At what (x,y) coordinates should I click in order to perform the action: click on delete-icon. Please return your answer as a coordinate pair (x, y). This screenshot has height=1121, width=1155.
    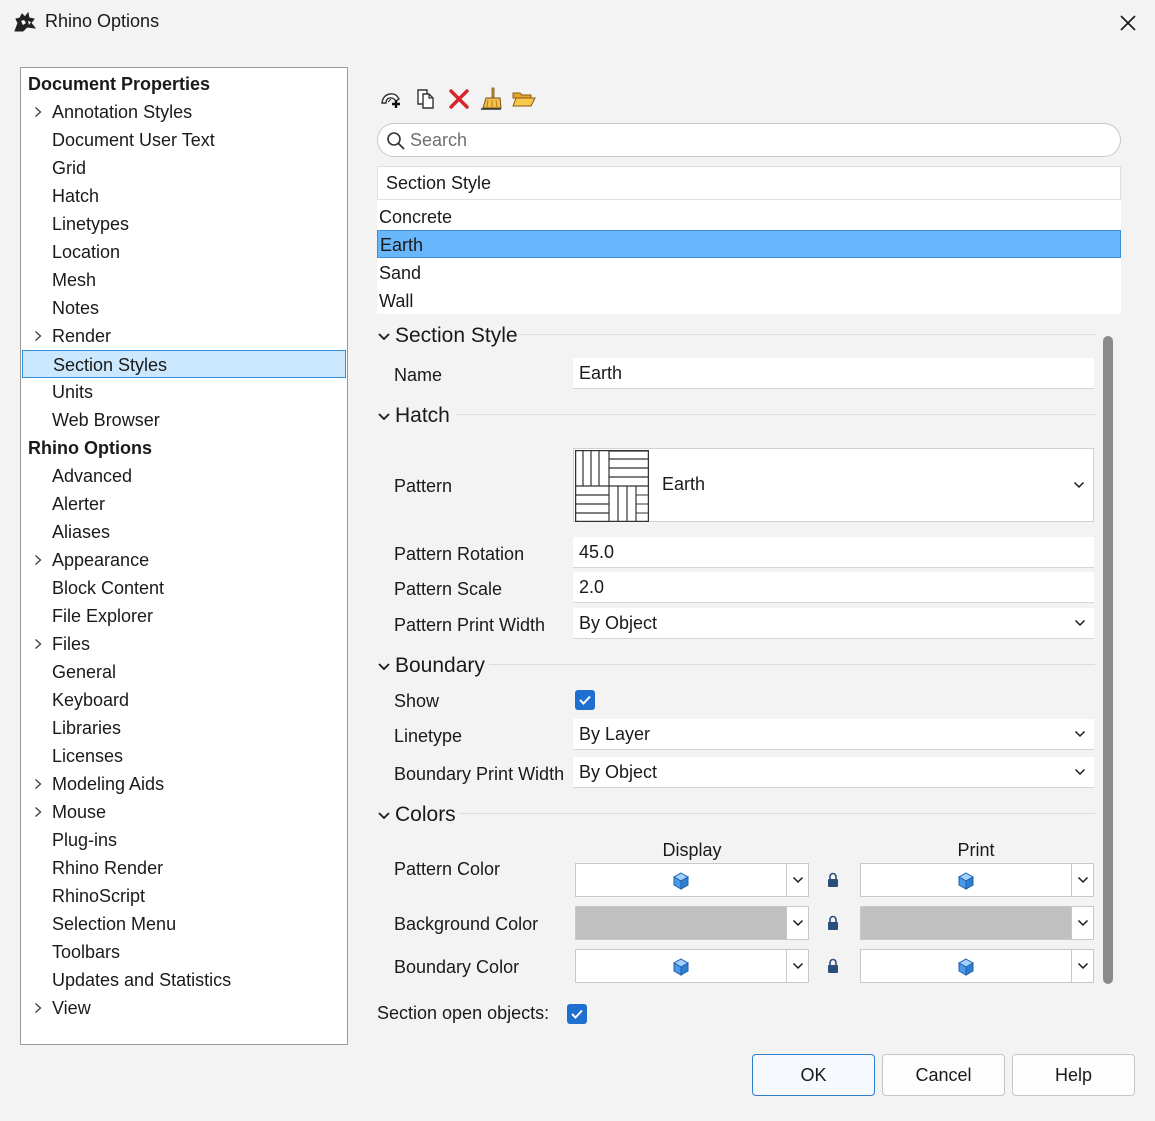
    Looking at the image, I should click on (459, 99).